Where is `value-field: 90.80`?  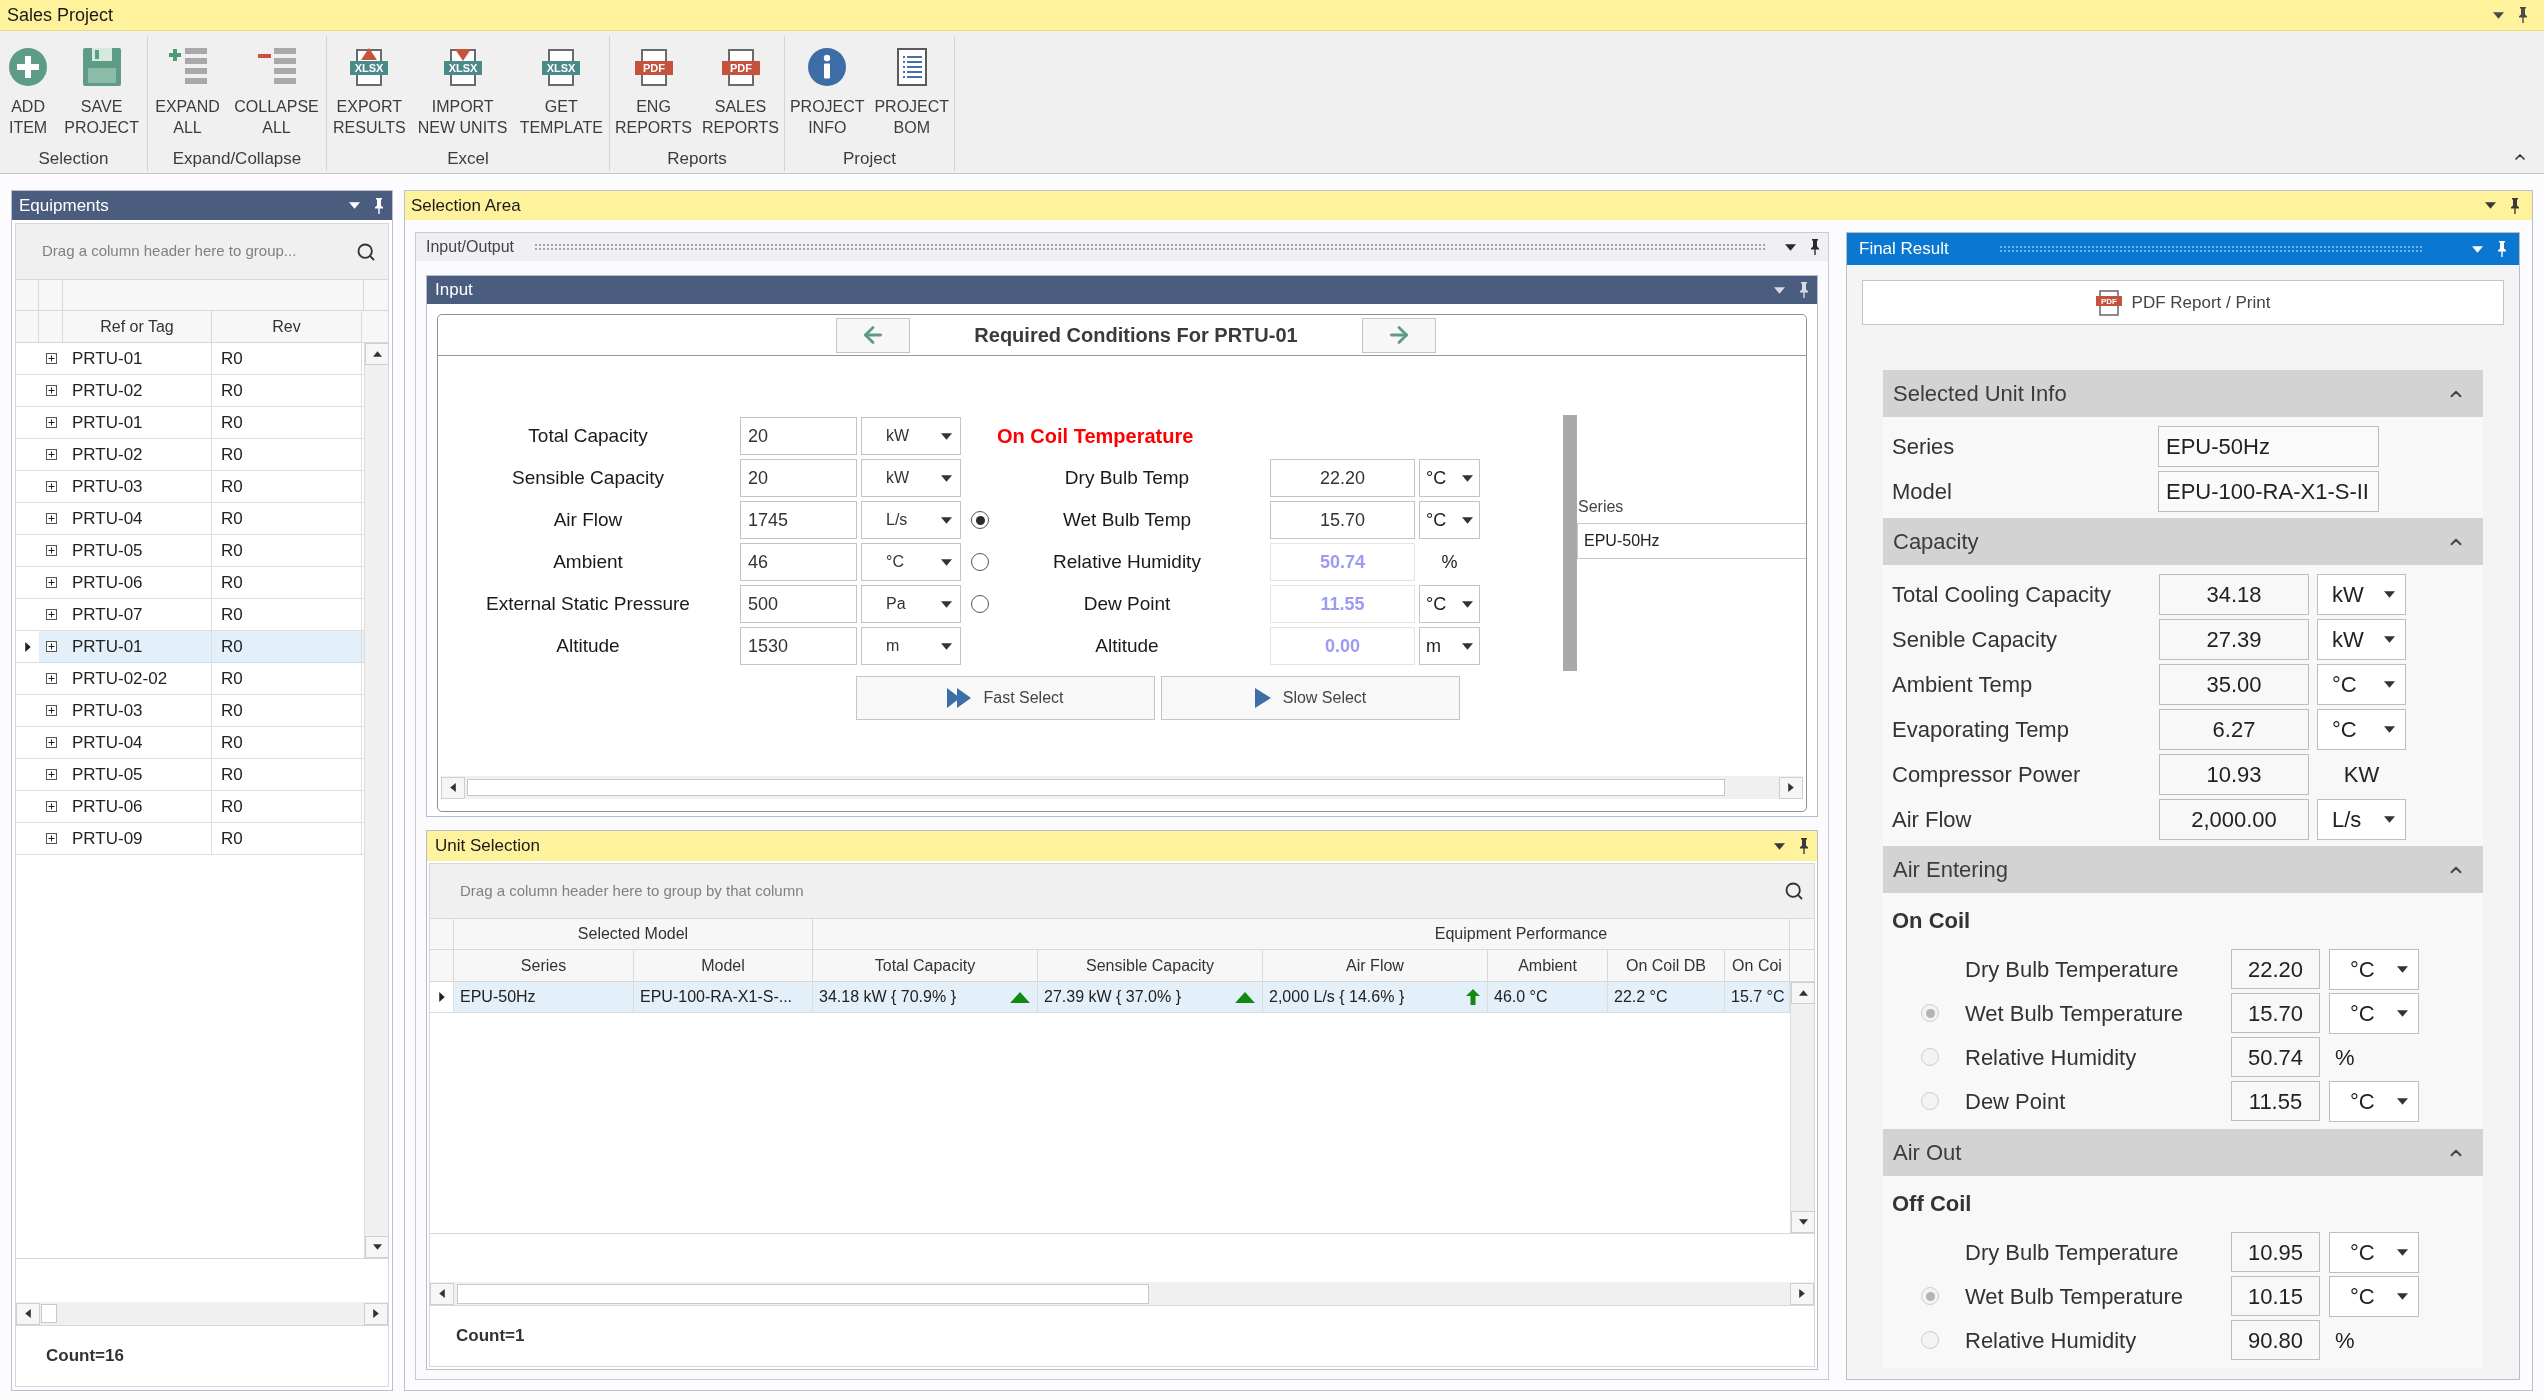
value-field: 90.80 is located at coordinates (2275, 1340).